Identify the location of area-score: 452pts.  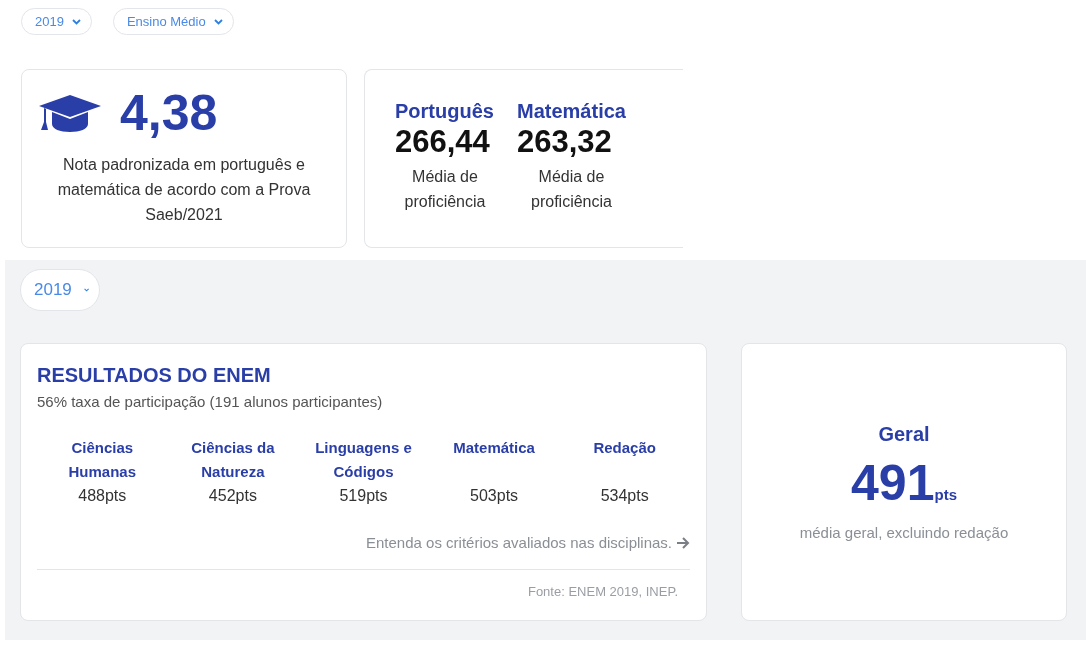
(232, 496).